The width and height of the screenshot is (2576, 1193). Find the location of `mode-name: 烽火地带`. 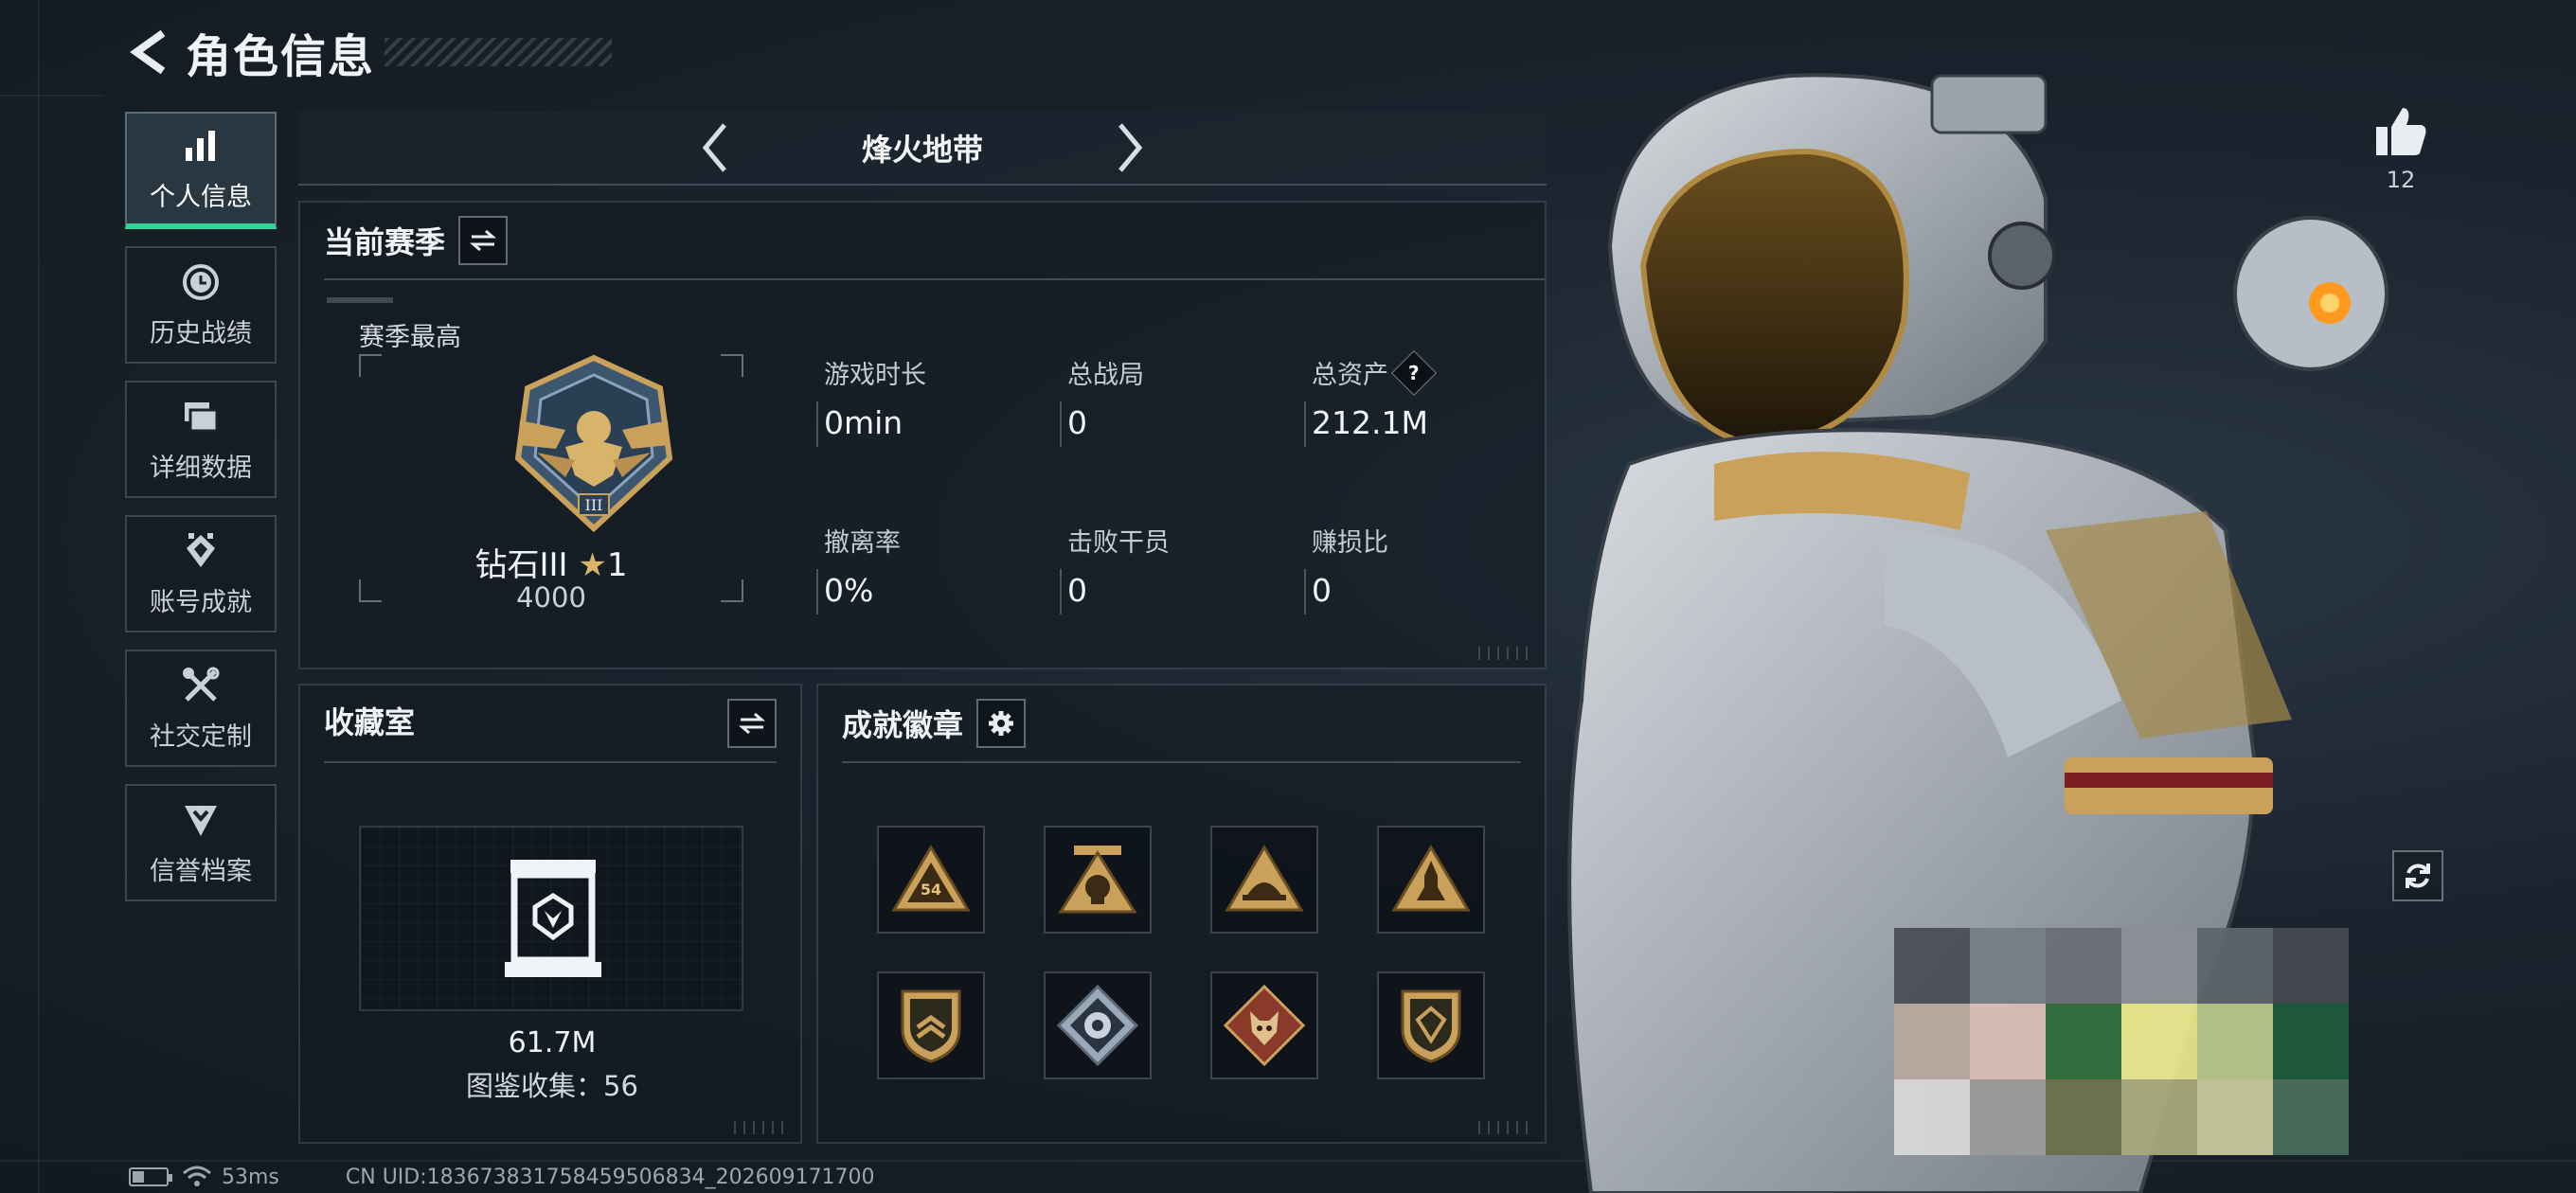

mode-name: 烽火地带 is located at coordinates (922, 150).